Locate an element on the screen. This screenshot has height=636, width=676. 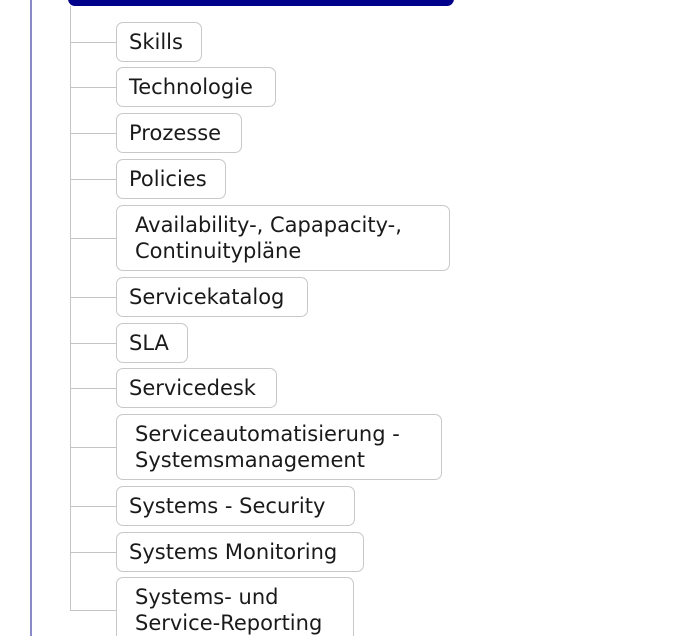
child-node-label: Availability-, Capapacity-, is located at coordinates (268, 225).